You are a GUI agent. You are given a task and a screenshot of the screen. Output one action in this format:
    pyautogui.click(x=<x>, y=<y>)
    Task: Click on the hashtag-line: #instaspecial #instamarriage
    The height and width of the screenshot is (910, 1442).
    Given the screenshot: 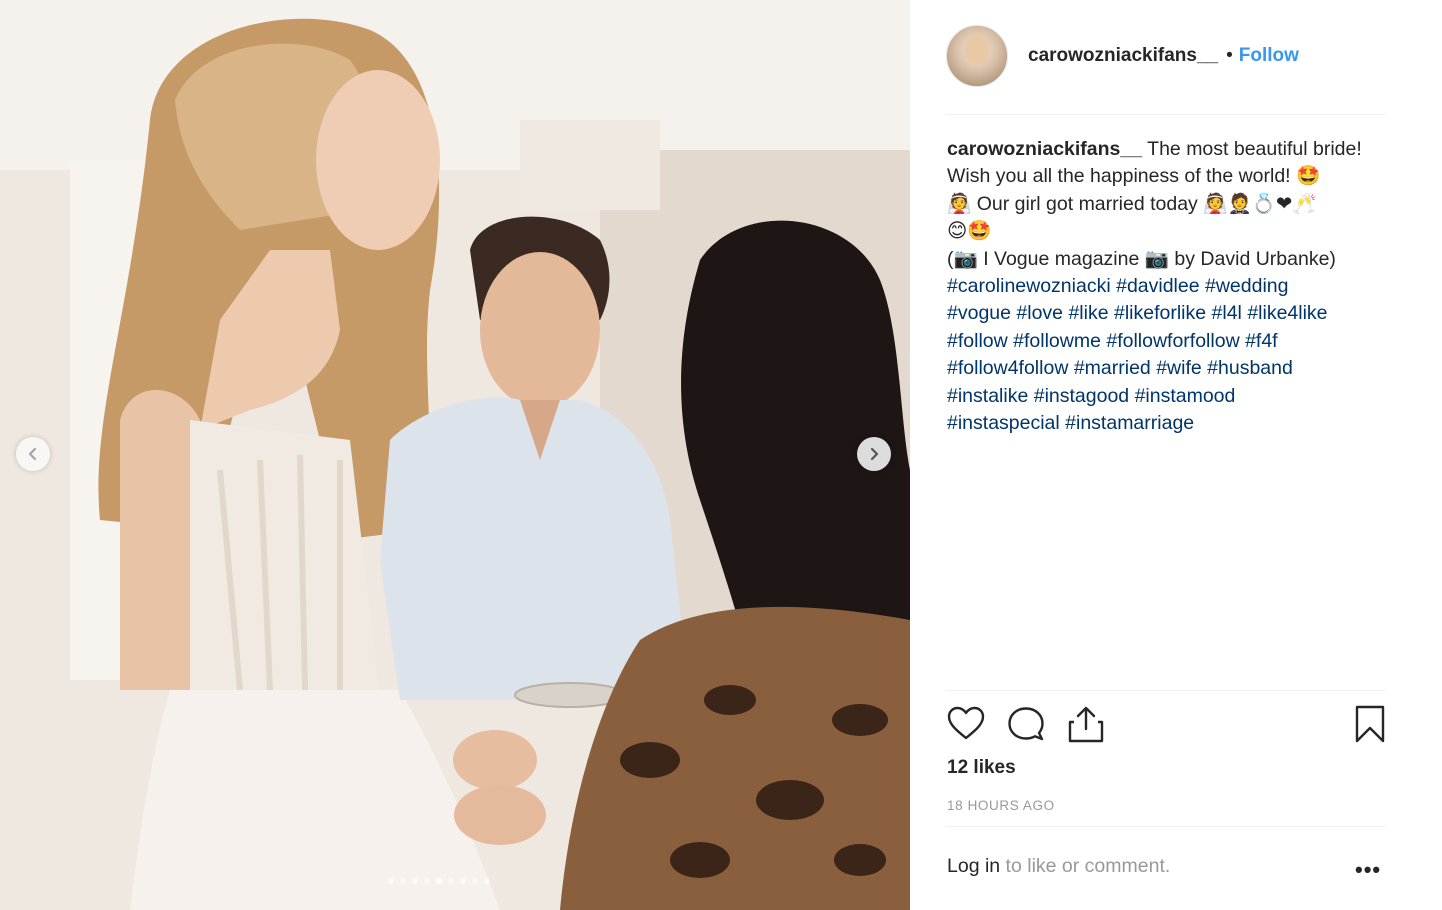 What is the action you would take?
    pyautogui.click(x=1172, y=423)
    